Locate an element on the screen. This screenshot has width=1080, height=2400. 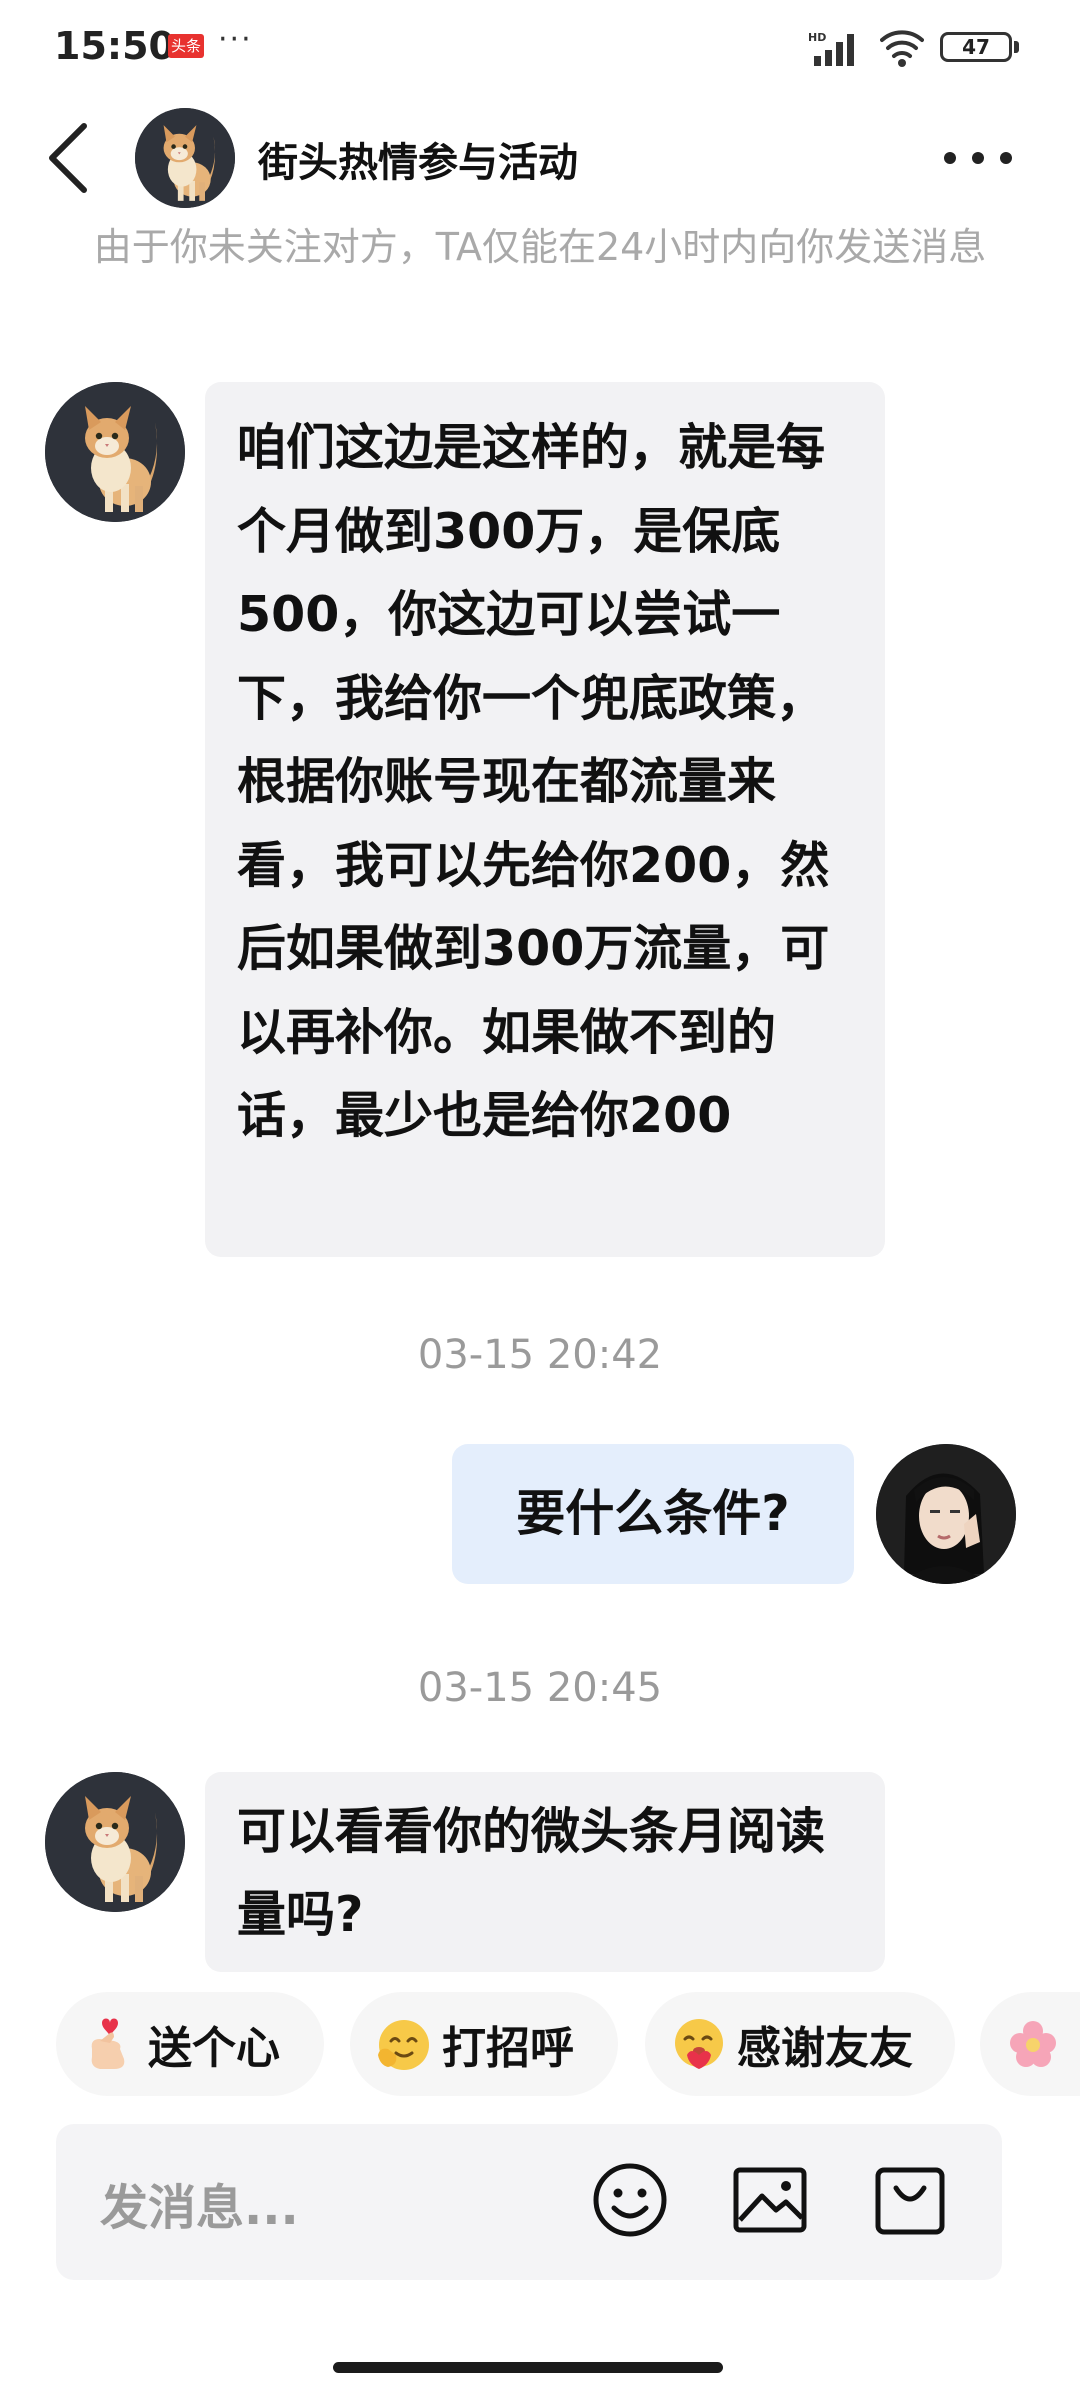
app-badge: 头条 is located at coordinates (186, 46).